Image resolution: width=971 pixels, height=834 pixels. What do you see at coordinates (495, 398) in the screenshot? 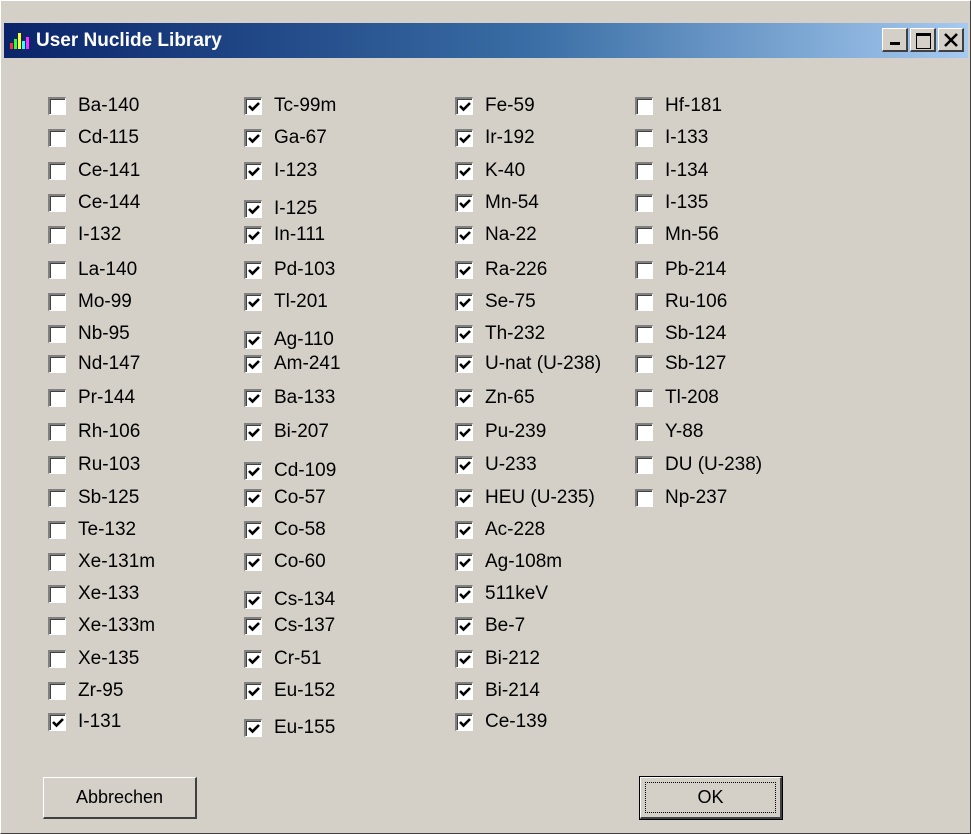
I see `nuclide-checkbox: Zn-65` at bounding box center [495, 398].